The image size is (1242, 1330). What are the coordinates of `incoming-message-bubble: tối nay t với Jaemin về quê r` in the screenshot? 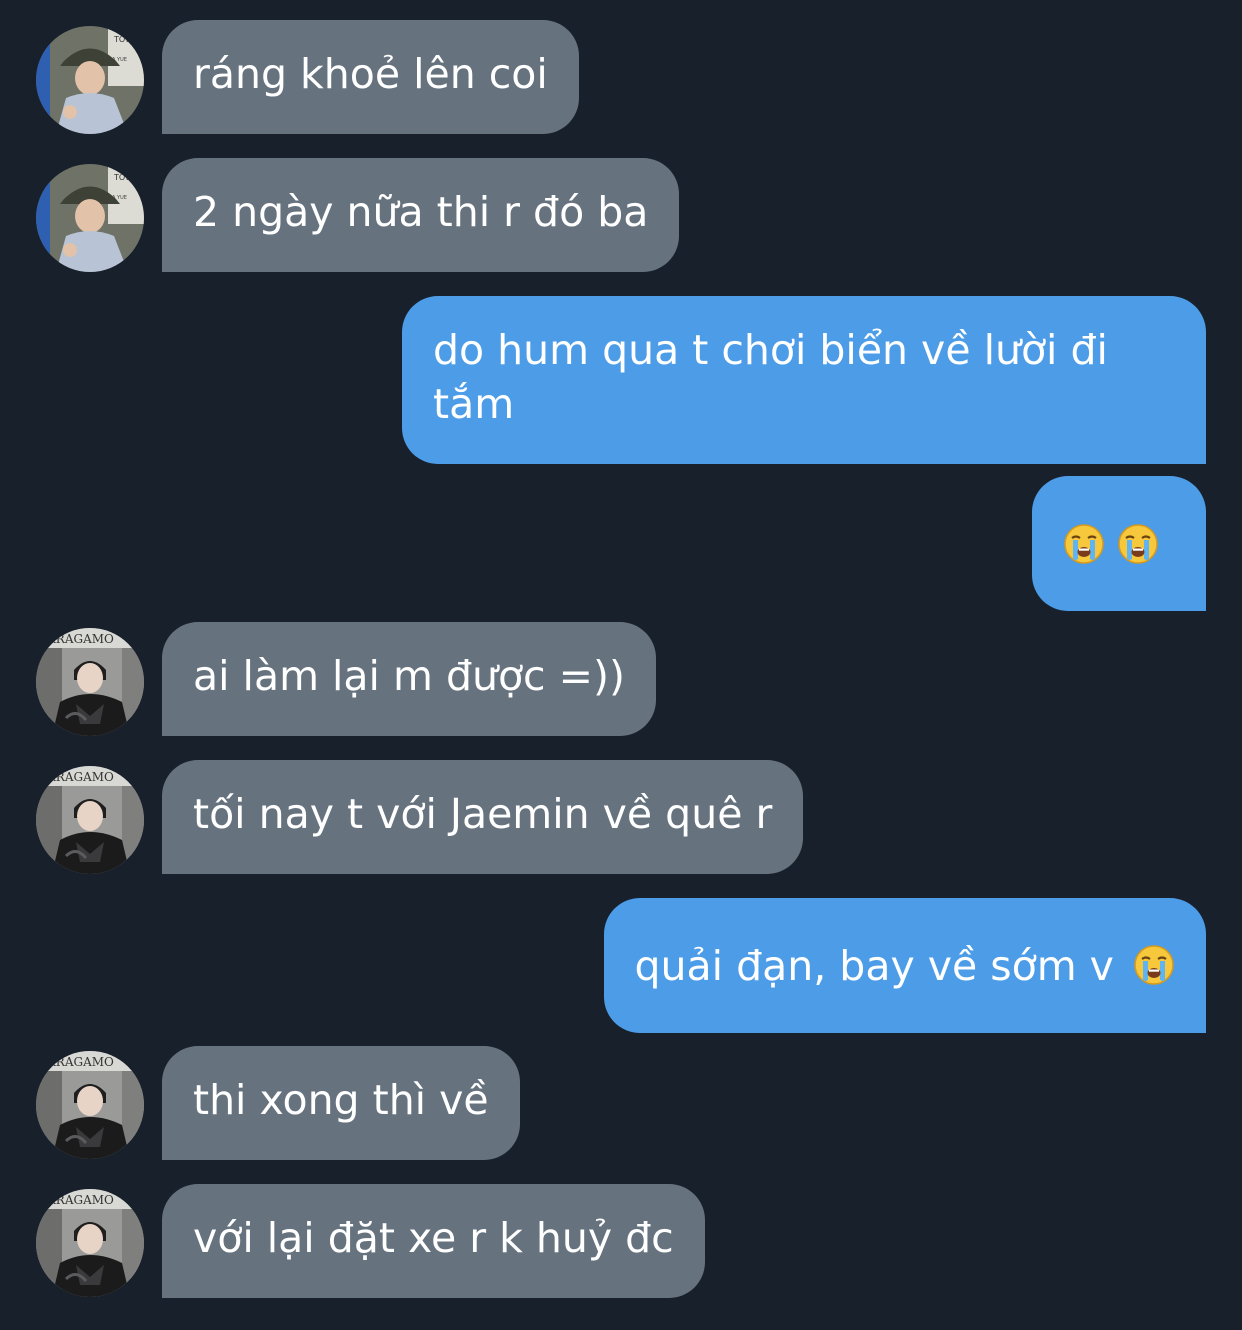 It's located at (483, 817).